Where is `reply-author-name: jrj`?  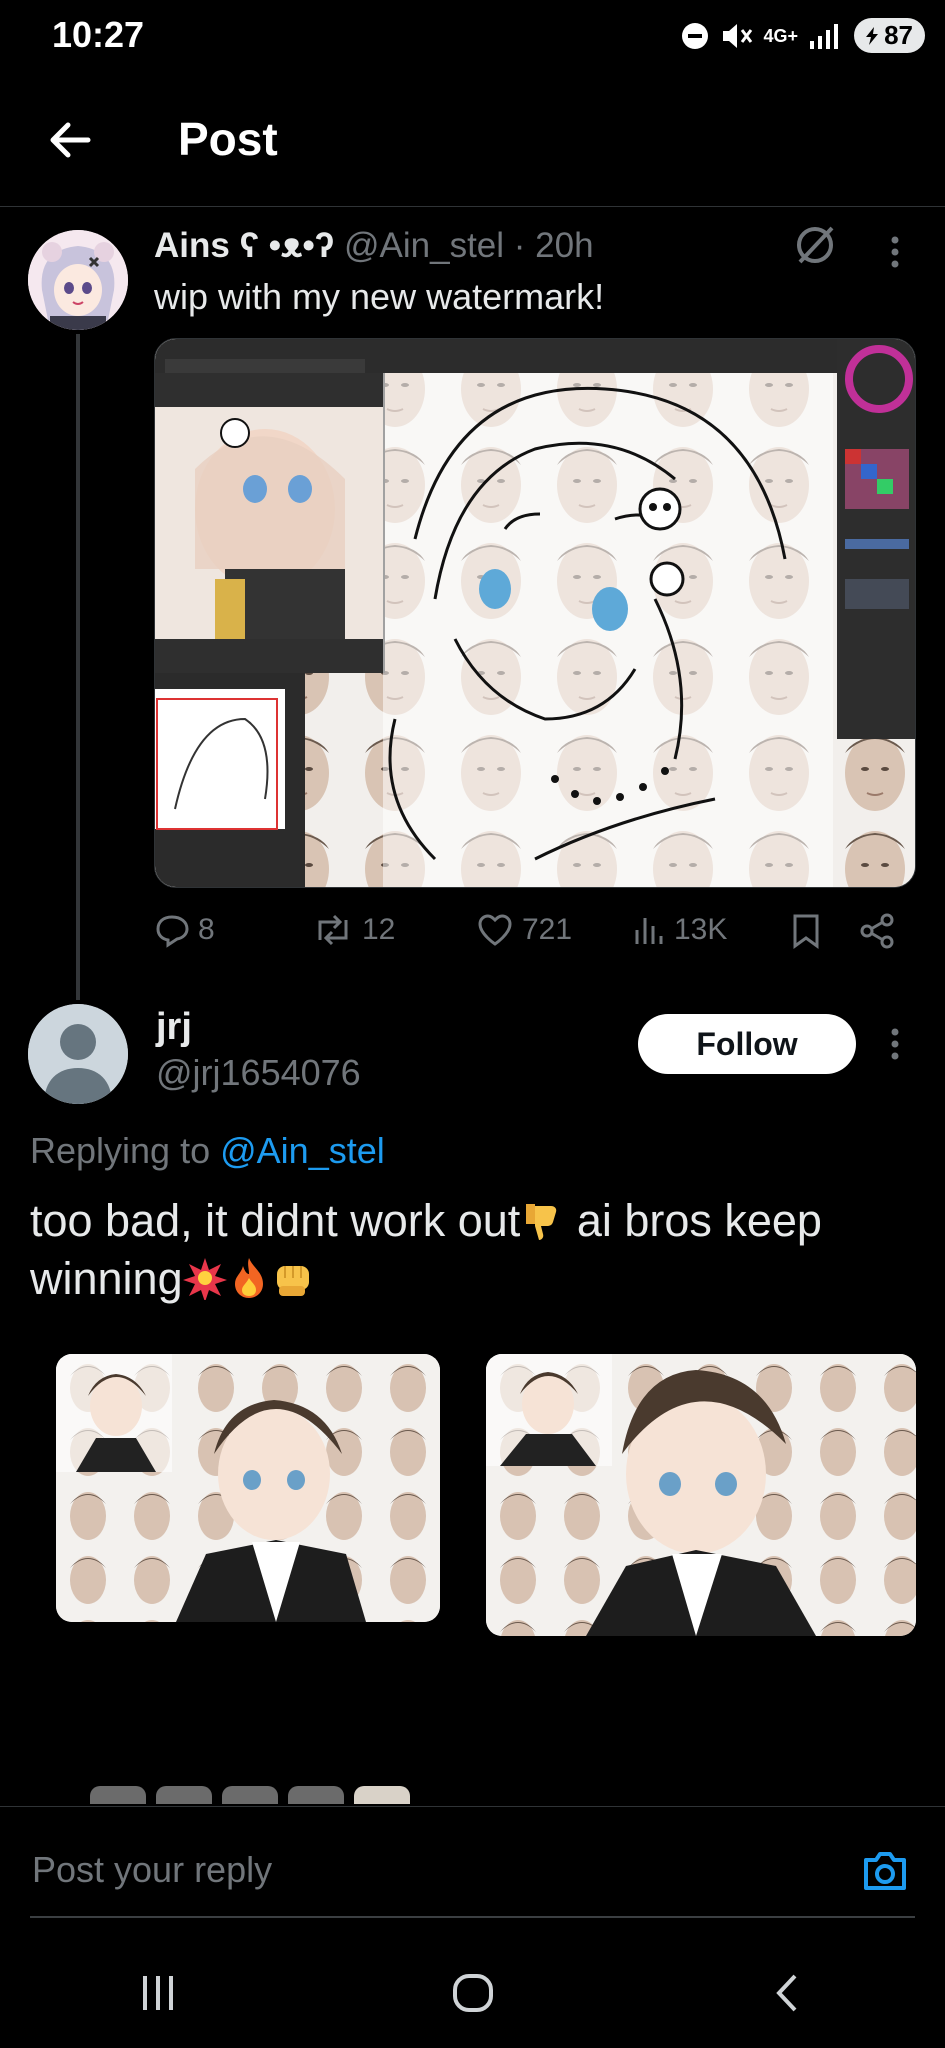 reply-author-name: jrj is located at coordinates (174, 1027).